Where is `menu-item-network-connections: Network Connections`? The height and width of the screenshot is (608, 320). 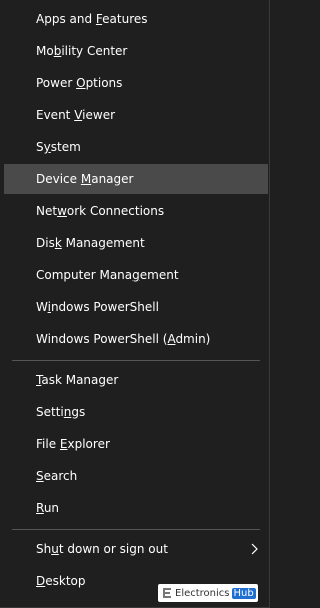
menu-item-network-connections: Network Connections is located at coordinates (136, 211).